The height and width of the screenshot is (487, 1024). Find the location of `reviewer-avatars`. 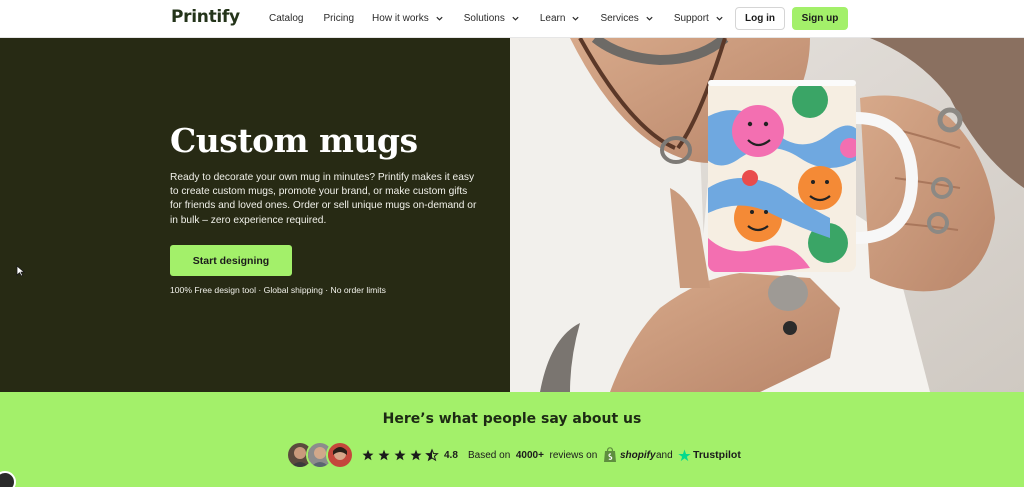

reviewer-avatars is located at coordinates (321, 455).